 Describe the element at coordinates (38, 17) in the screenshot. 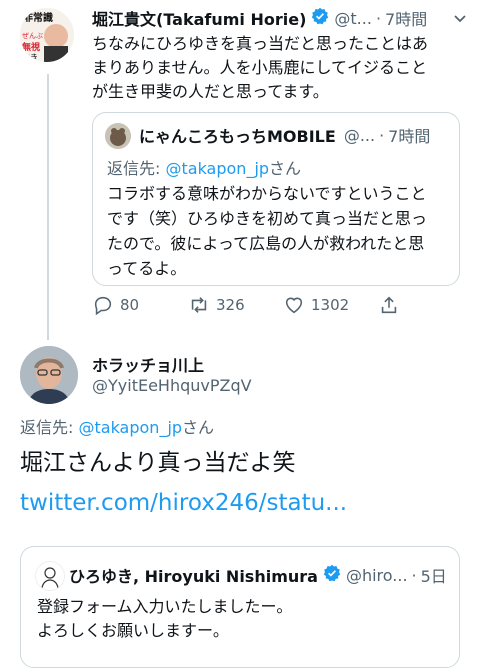

I see `svg-text: 非常識` at that location.